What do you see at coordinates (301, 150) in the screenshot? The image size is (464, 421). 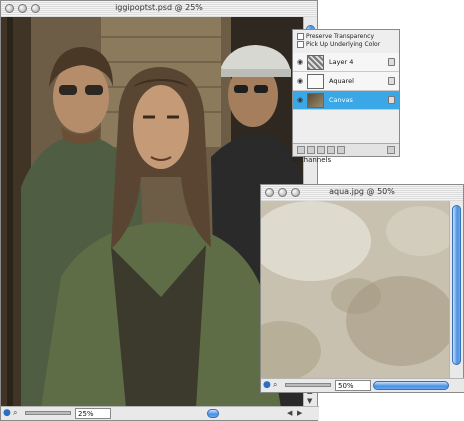 I see `new-layer-icon` at bounding box center [301, 150].